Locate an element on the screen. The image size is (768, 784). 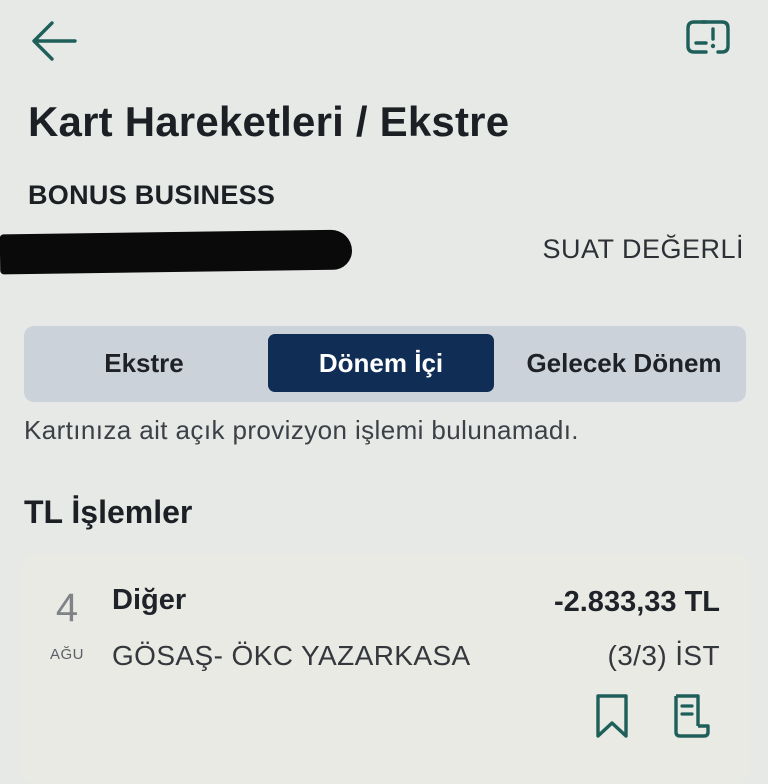
transaction-month: AĞU is located at coordinates (66, 654).